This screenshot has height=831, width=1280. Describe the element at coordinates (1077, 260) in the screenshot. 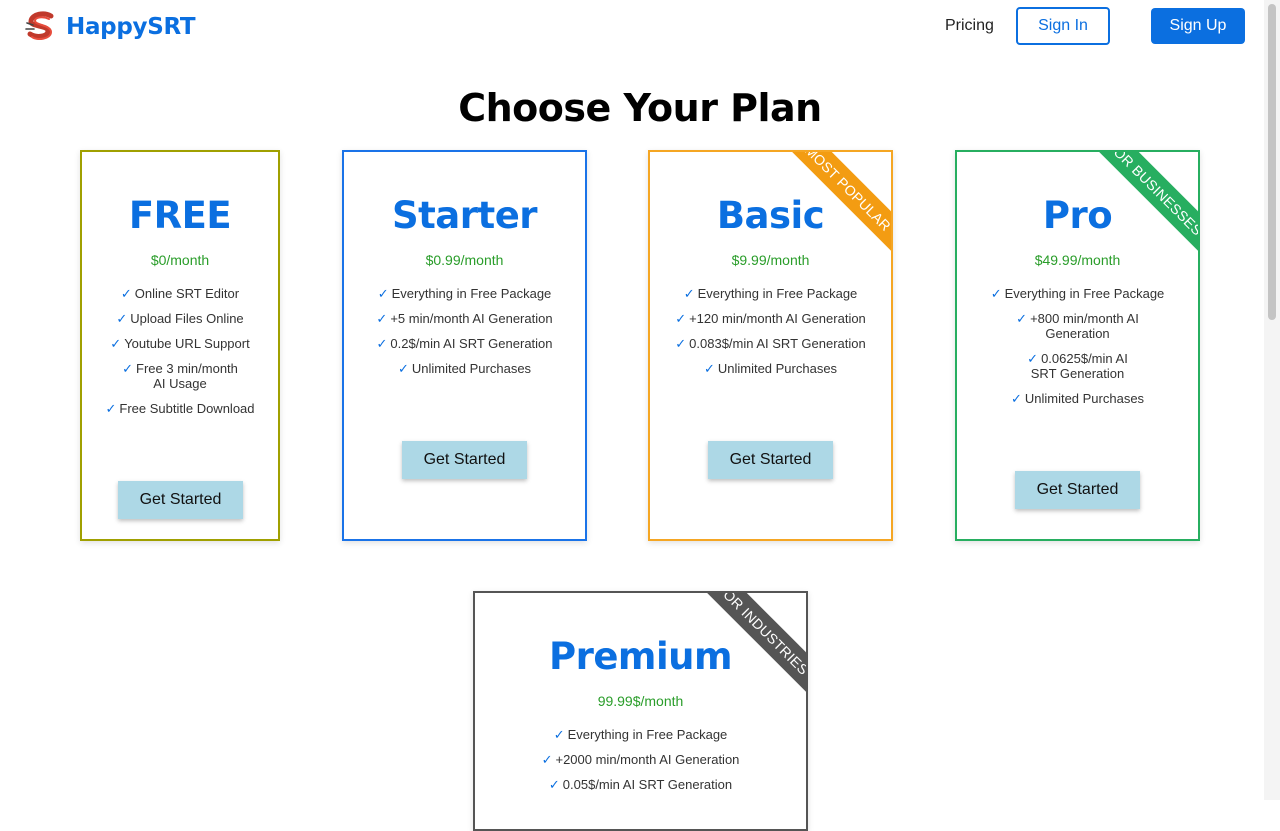

I see `plan-price: $49.99/month` at that location.